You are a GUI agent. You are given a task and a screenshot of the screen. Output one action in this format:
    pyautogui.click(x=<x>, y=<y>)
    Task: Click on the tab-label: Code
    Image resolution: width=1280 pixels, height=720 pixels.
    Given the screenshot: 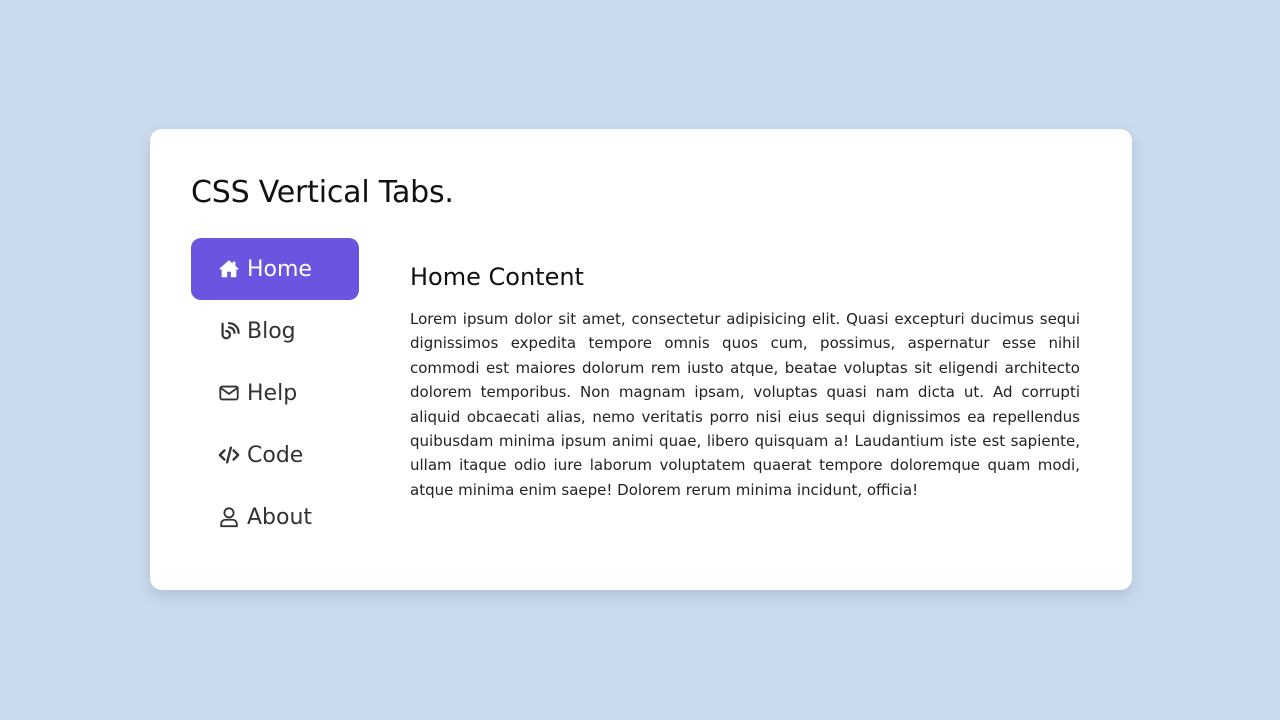 What is the action you would take?
    pyautogui.click(x=275, y=455)
    